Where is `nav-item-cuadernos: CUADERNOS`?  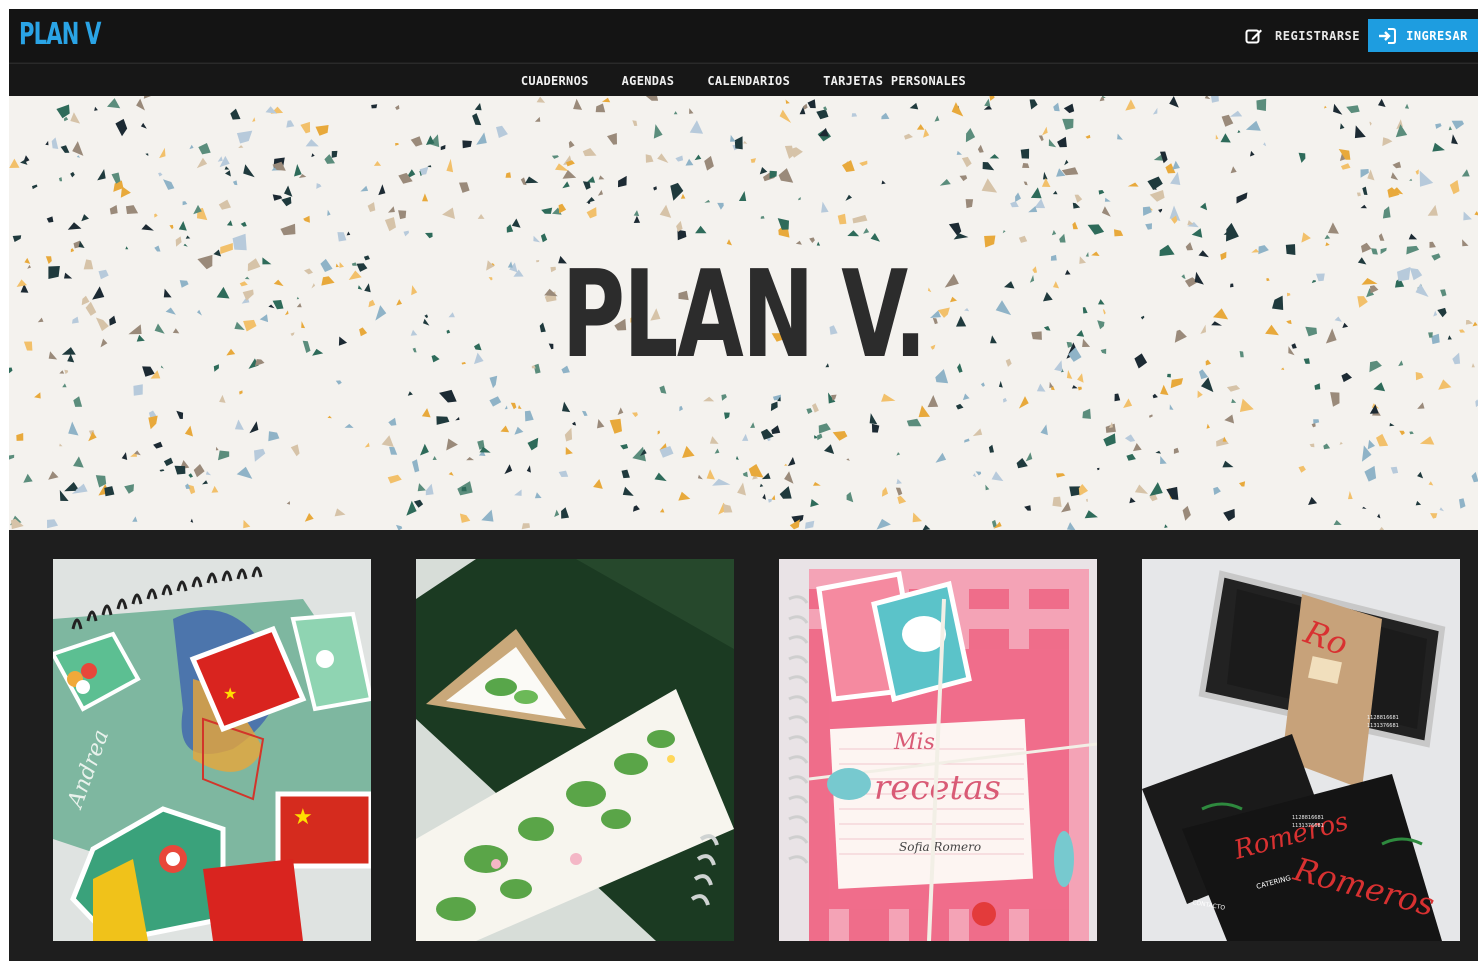 nav-item-cuadernos: CUADERNOS is located at coordinates (555, 81).